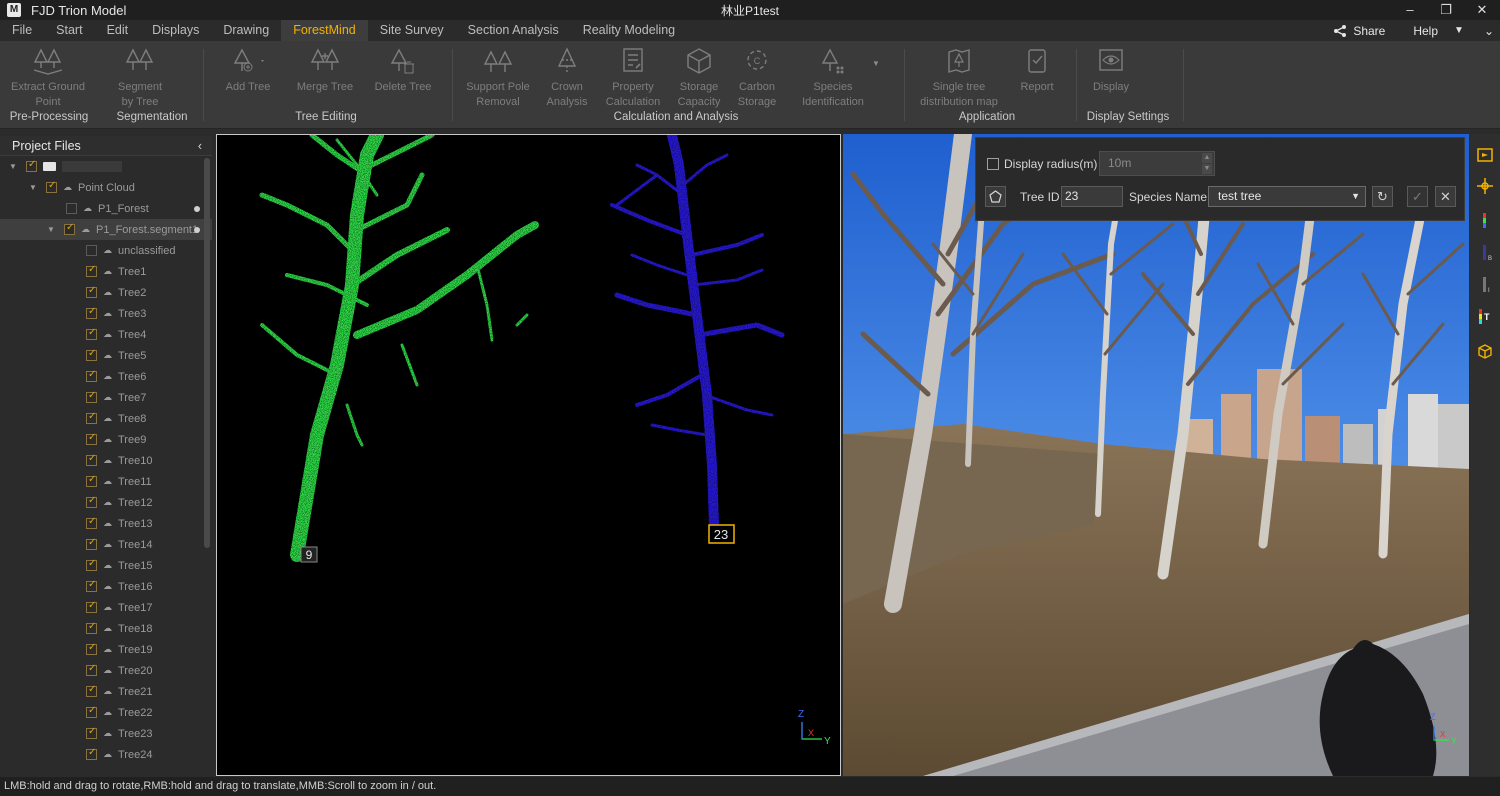 The height and width of the screenshot is (796, 1500). What do you see at coordinates (106, 628) in the screenshot?
I see `tree-node: ☁ Tree18` at bounding box center [106, 628].